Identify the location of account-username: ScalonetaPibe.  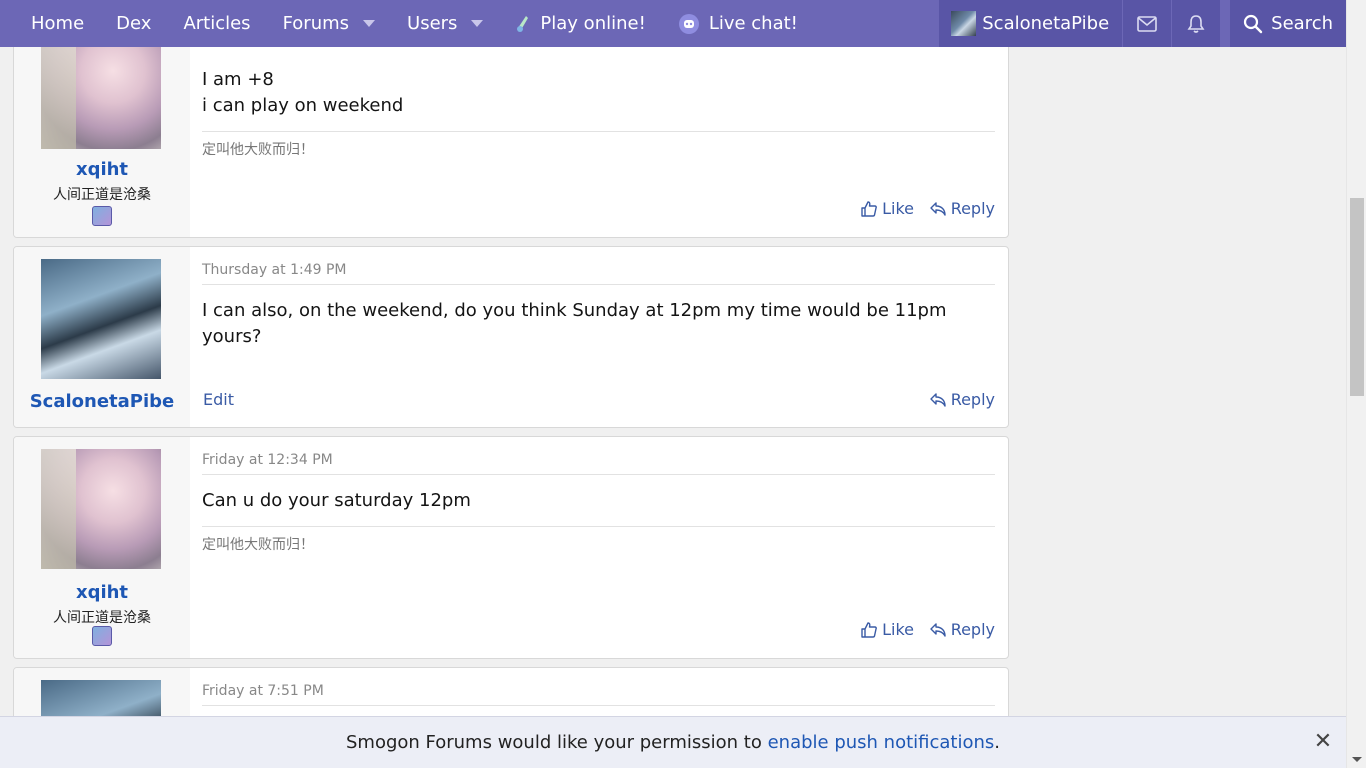
(1046, 23).